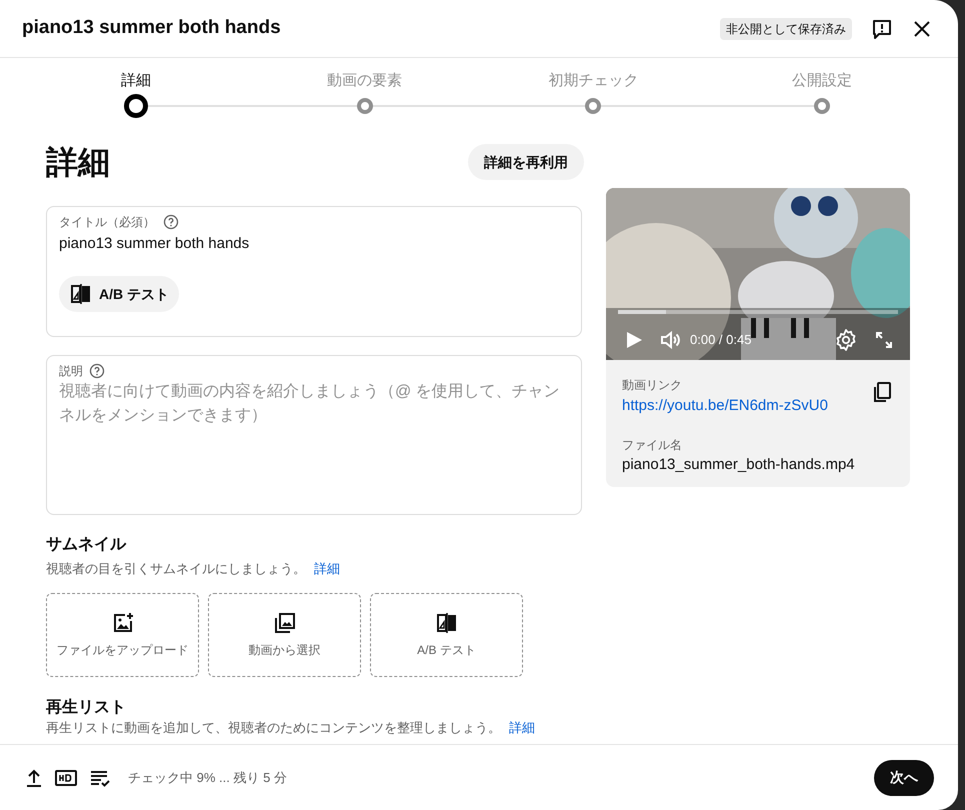 Image resolution: width=965 pixels, height=810 pixels. Describe the element at coordinates (652, 385) in the screenshot. I see `video-link-label: 動画リンク` at that location.